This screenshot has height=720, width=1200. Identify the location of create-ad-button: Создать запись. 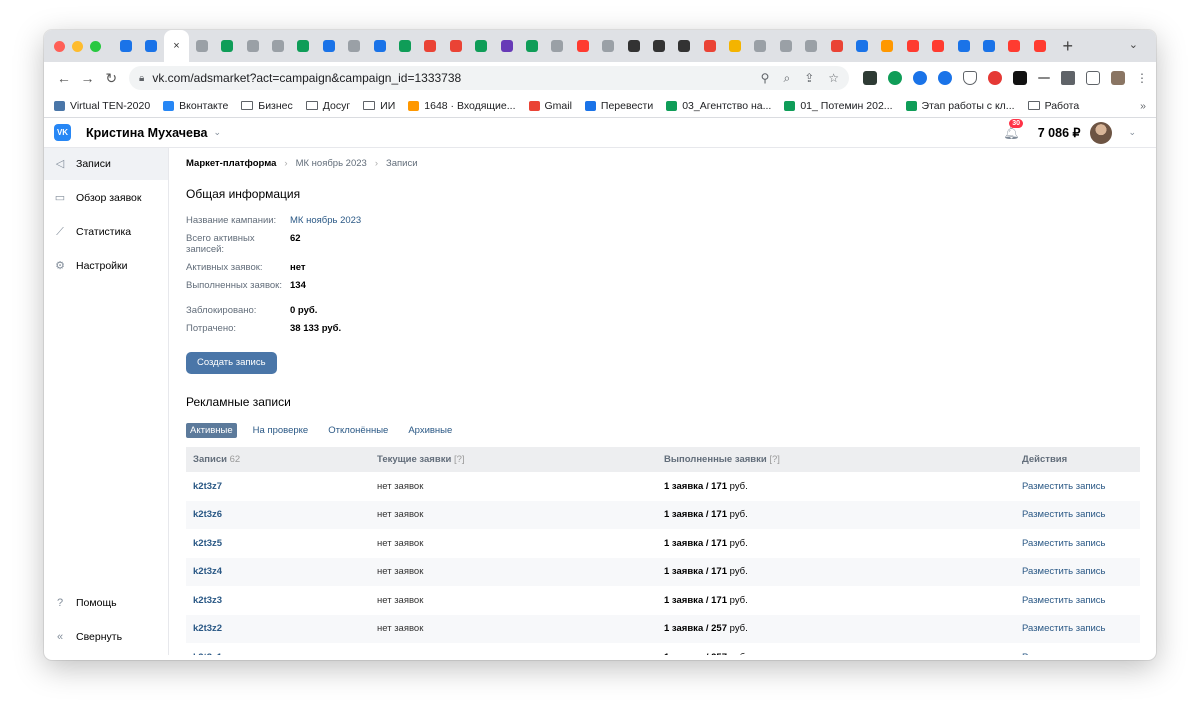
(231, 363).